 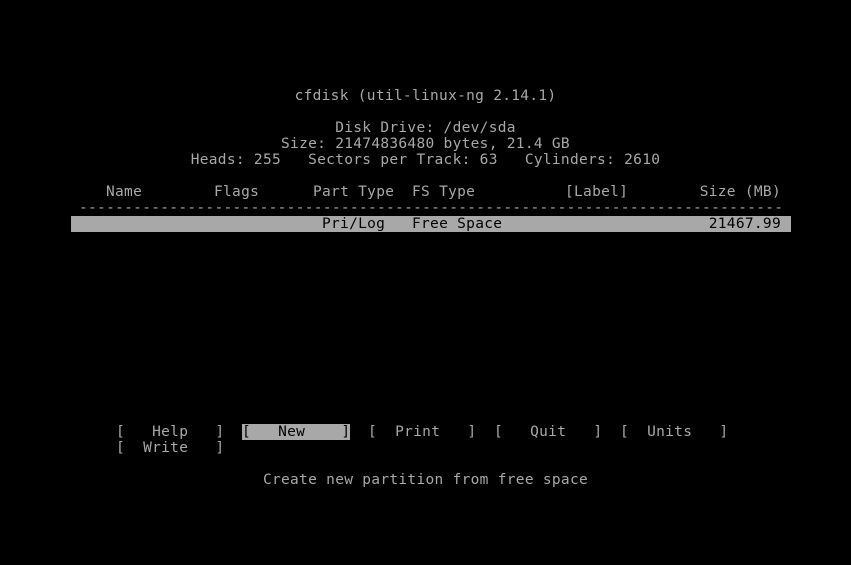 What do you see at coordinates (296, 432) in the screenshot?
I see `menu-new-button: [ New ]` at bounding box center [296, 432].